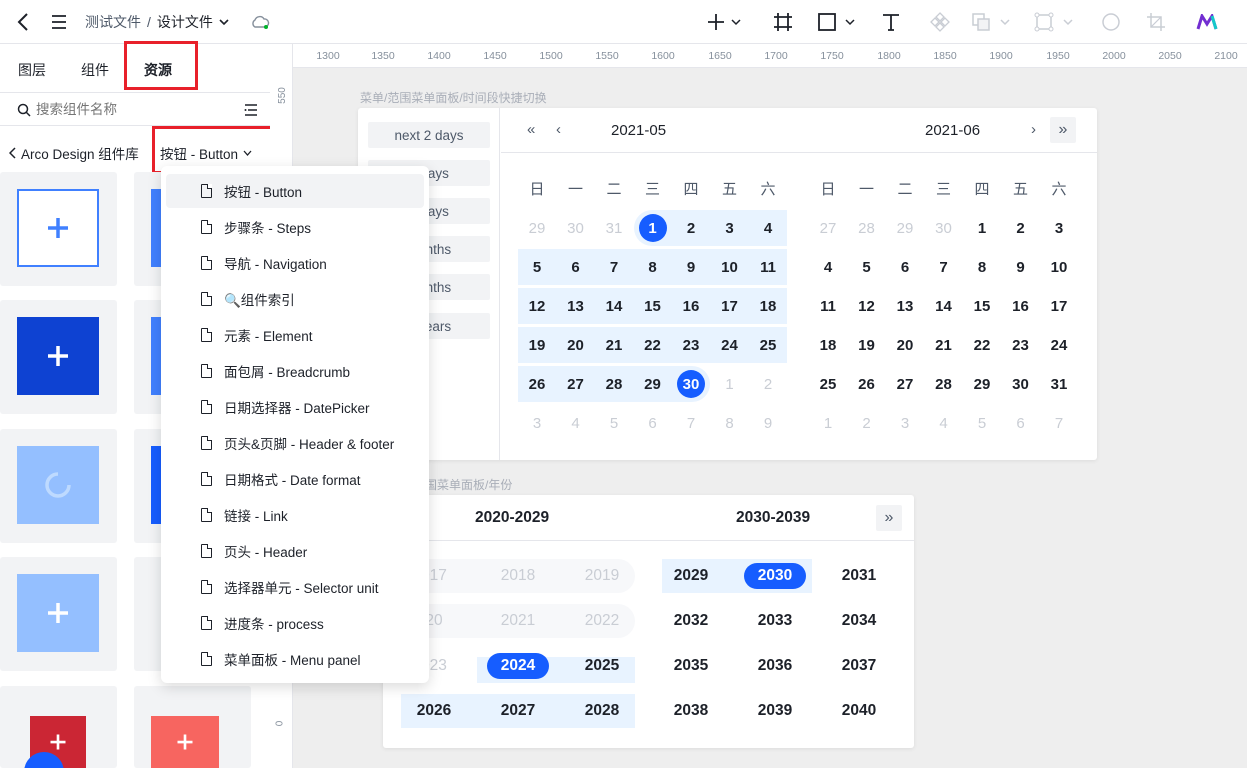 Image resolution: width=1247 pixels, height=768 pixels. What do you see at coordinates (295, 623) in the screenshot?
I see `dropdown-item: 进度条 - process` at bounding box center [295, 623].